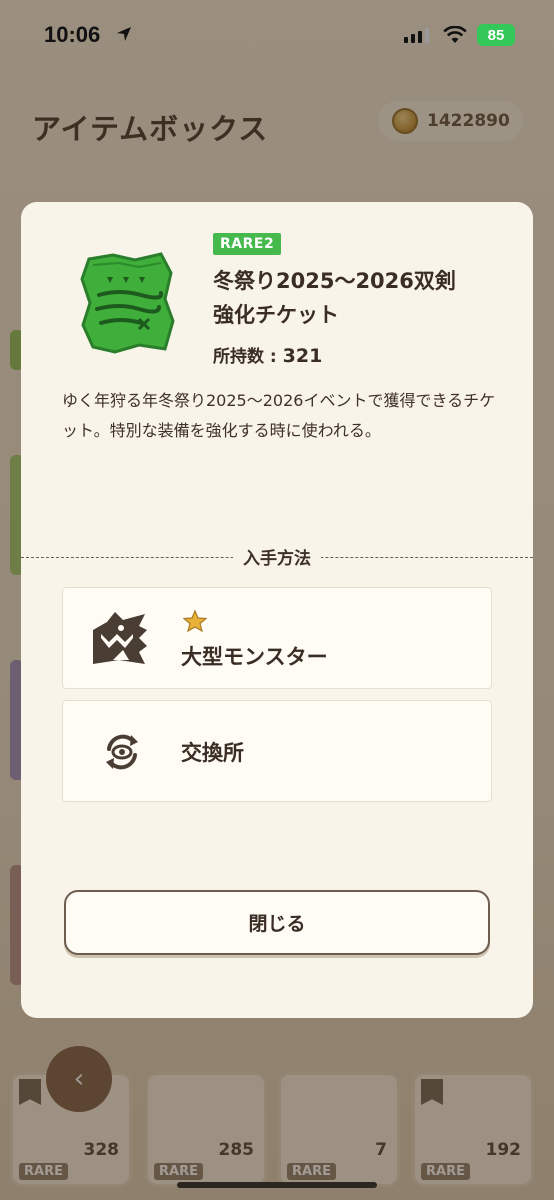  What do you see at coordinates (127, 303) in the screenshot?
I see `ticket-item-icon` at bounding box center [127, 303].